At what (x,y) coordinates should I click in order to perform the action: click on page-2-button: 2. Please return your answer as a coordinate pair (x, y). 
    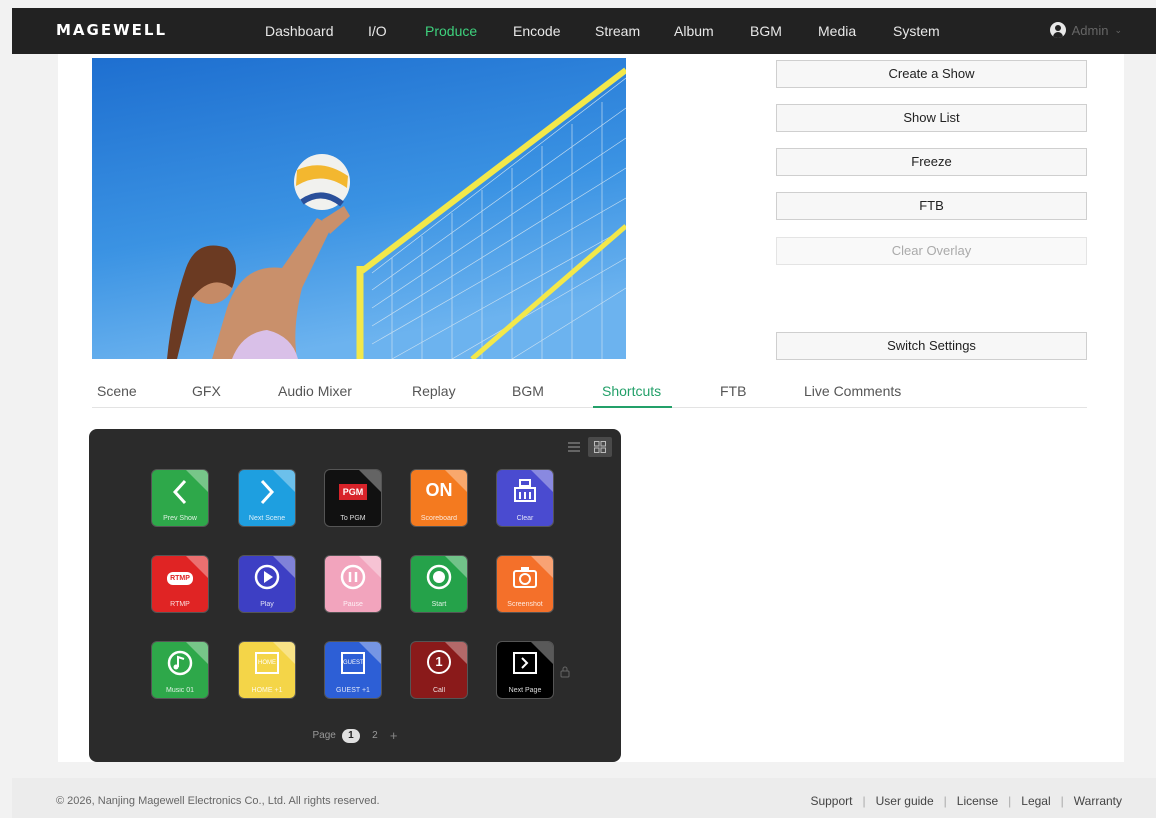
    Looking at the image, I should click on (375, 736).